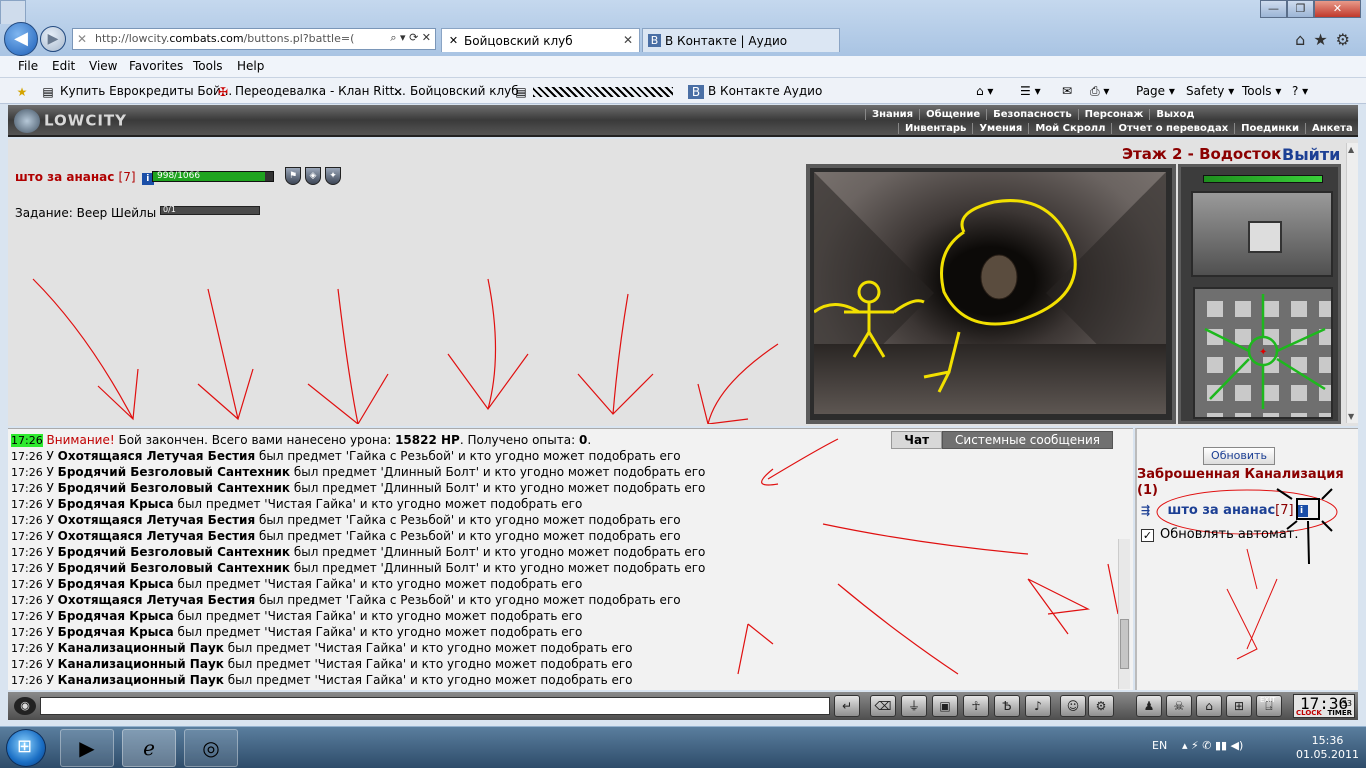 Image resolution: width=1366 pixels, height=768 pixels. Describe the element at coordinates (1261, 91) in the screenshot. I see `tools-menu: Tools ▾` at that location.